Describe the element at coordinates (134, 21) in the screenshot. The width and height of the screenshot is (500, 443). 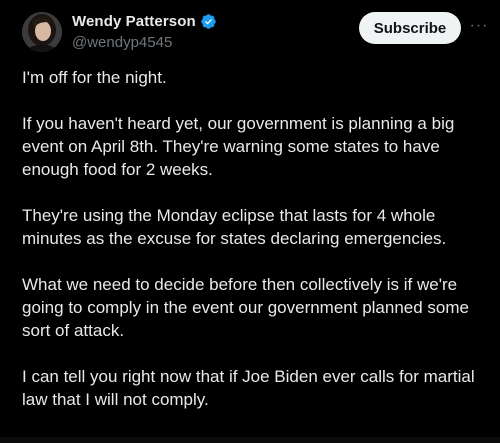
I see `author-display-name: Wendy Patterson` at that location.